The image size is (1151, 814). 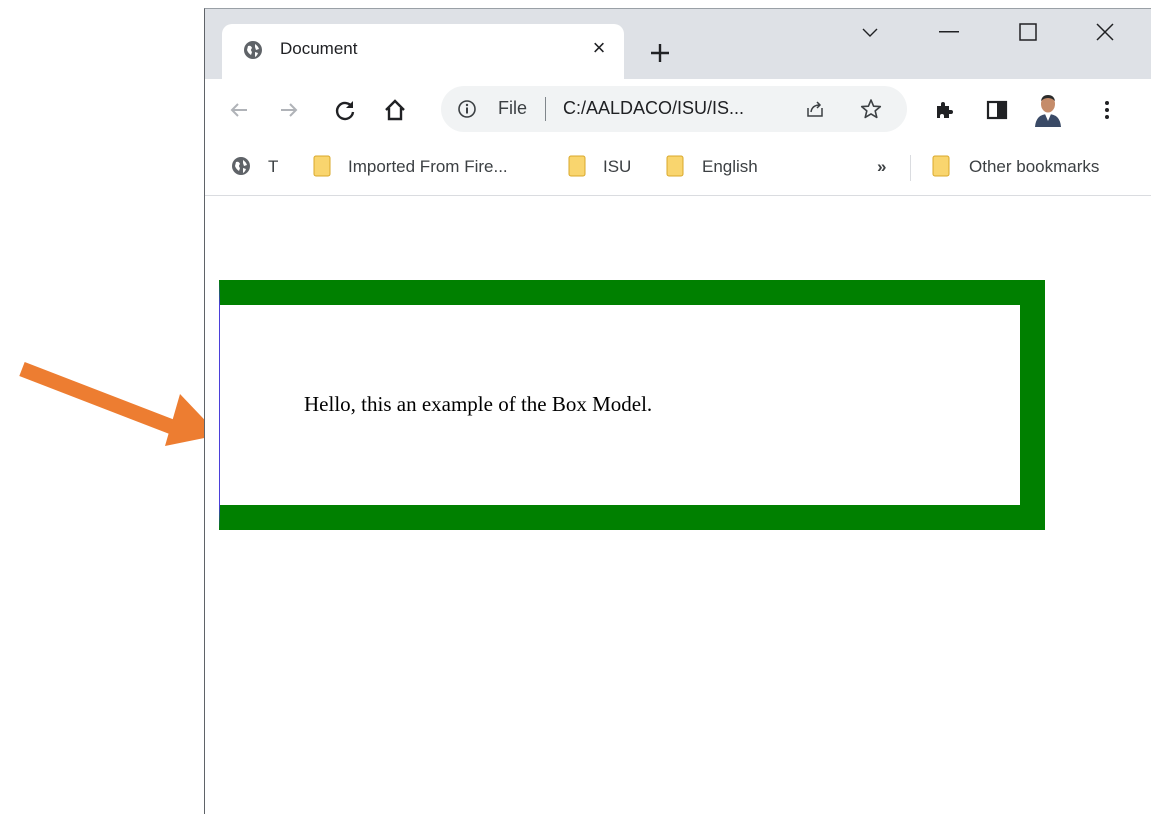 What do you see at coordinates (273, 166) in the screenshot?
I see `bookmark-label: T` at bounding box center [273, 166].